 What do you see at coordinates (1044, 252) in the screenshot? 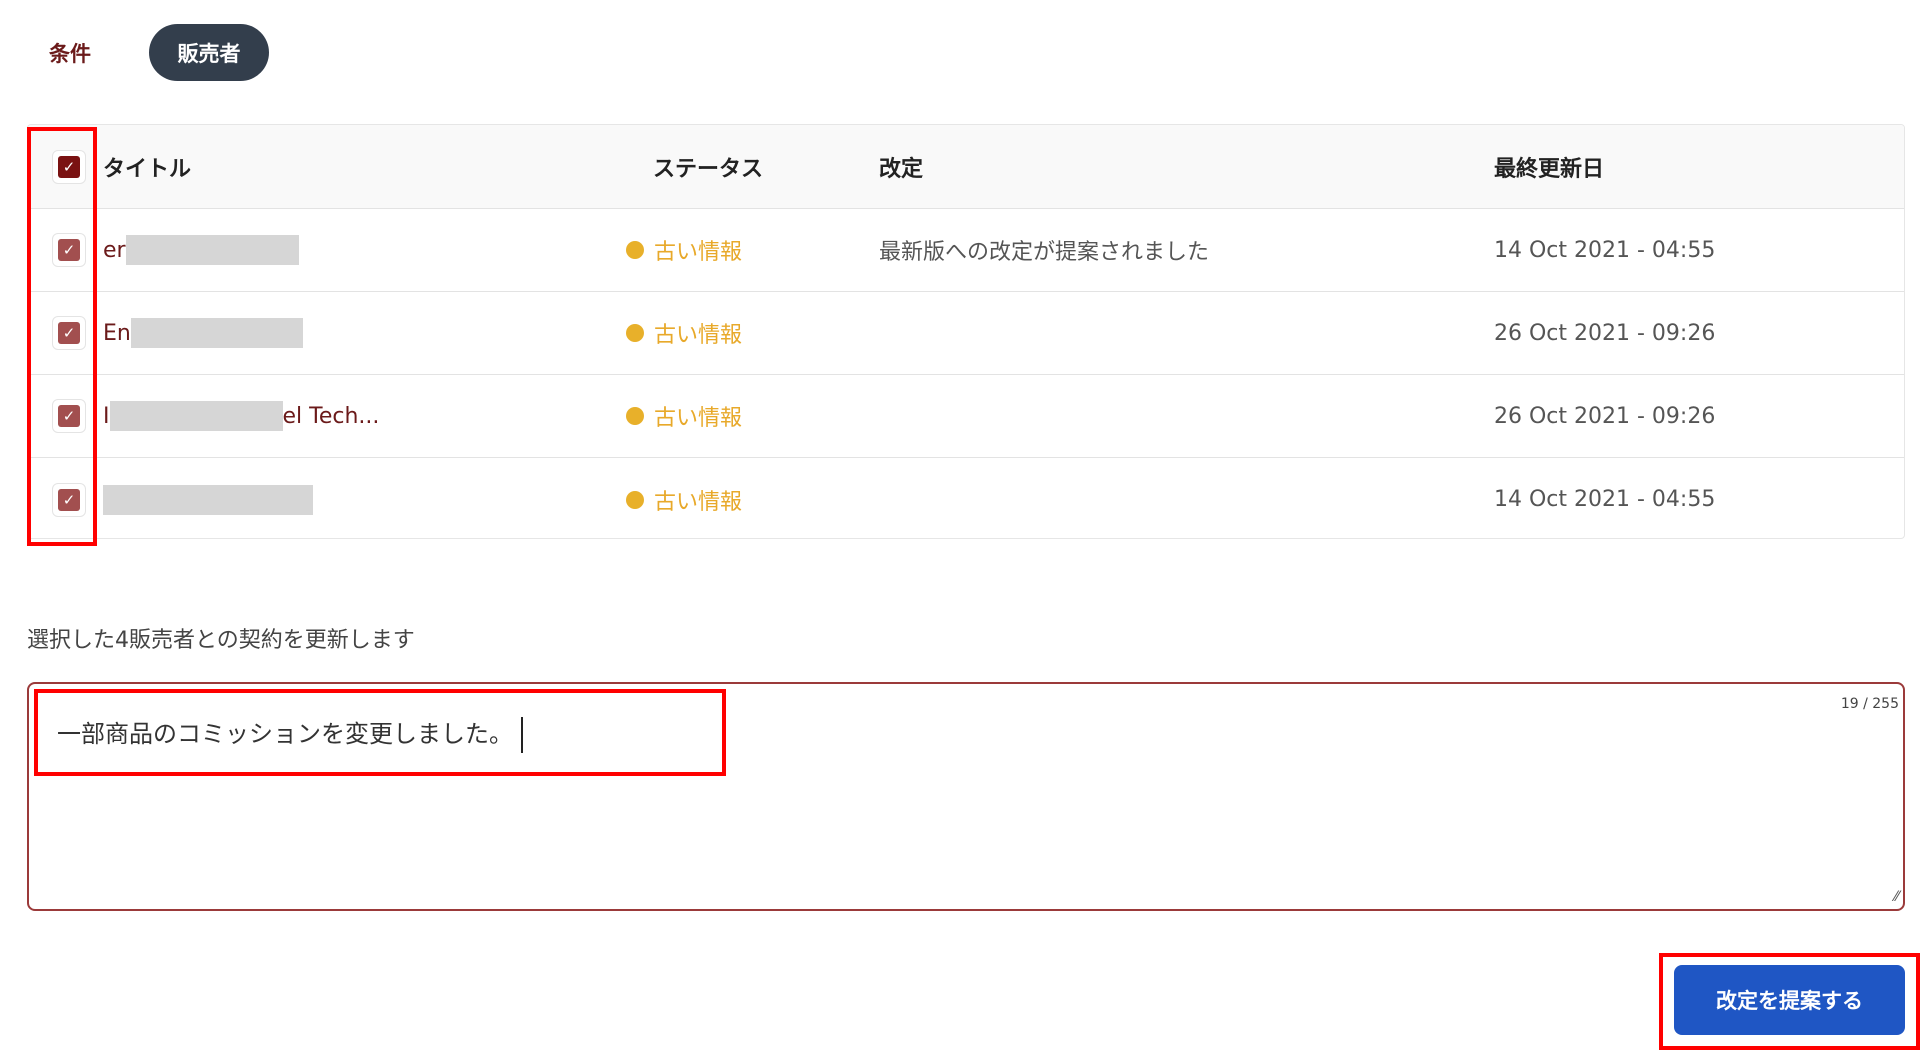
I see `row-revision: 最新版への改定が提案されました` at bounding box center [1044, 252].